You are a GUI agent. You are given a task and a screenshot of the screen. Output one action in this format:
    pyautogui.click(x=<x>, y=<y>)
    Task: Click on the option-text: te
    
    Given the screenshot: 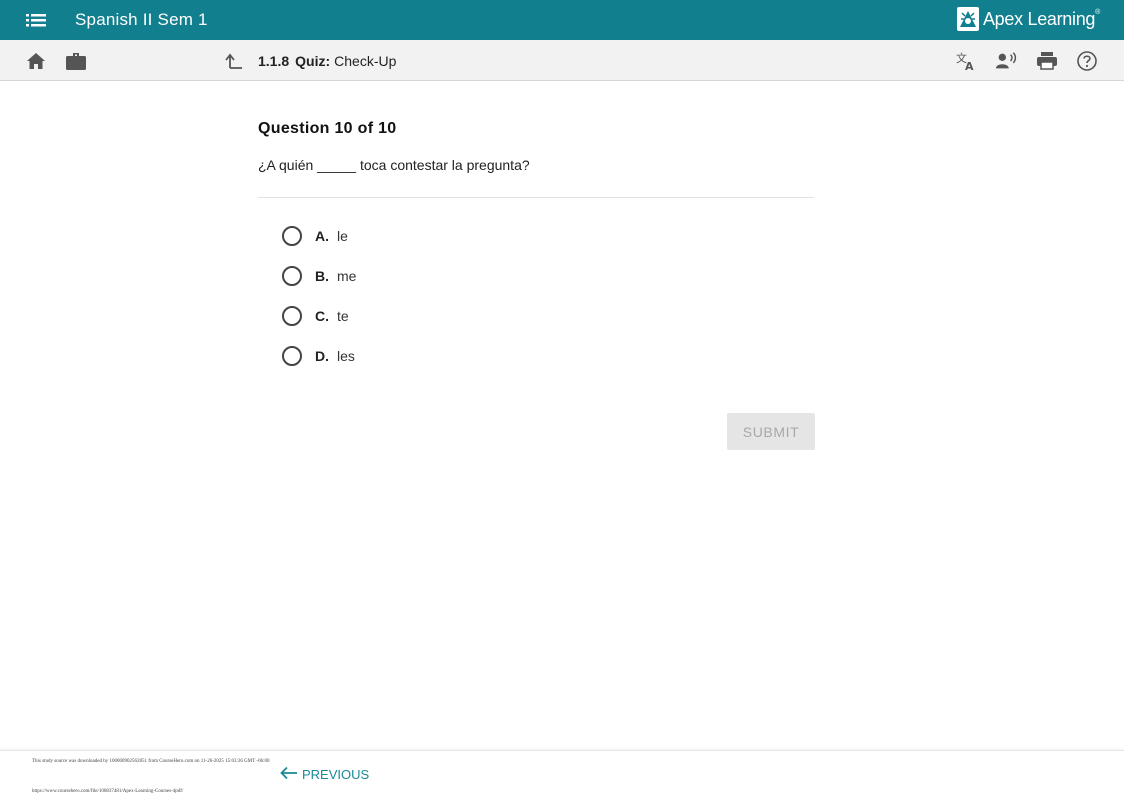 What is the action you would take?
    pyautogui.click(x=343, y=316)
    